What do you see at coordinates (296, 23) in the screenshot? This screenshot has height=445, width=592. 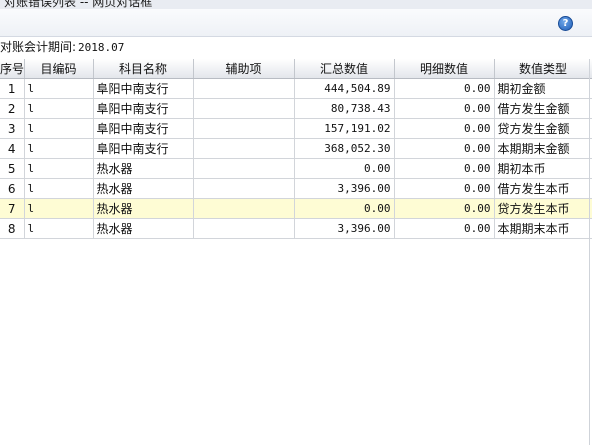 I see `toolbar: ?` at bounding box center [296, 23].